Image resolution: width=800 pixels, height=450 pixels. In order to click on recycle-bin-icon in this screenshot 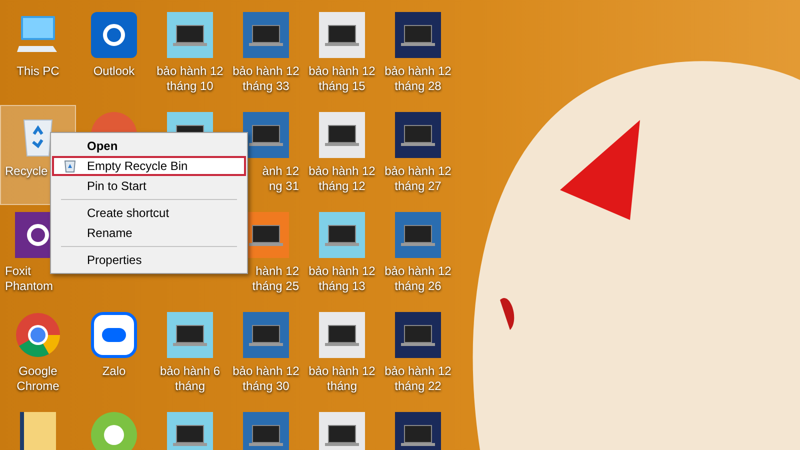, I will do `click(70, 166)`.